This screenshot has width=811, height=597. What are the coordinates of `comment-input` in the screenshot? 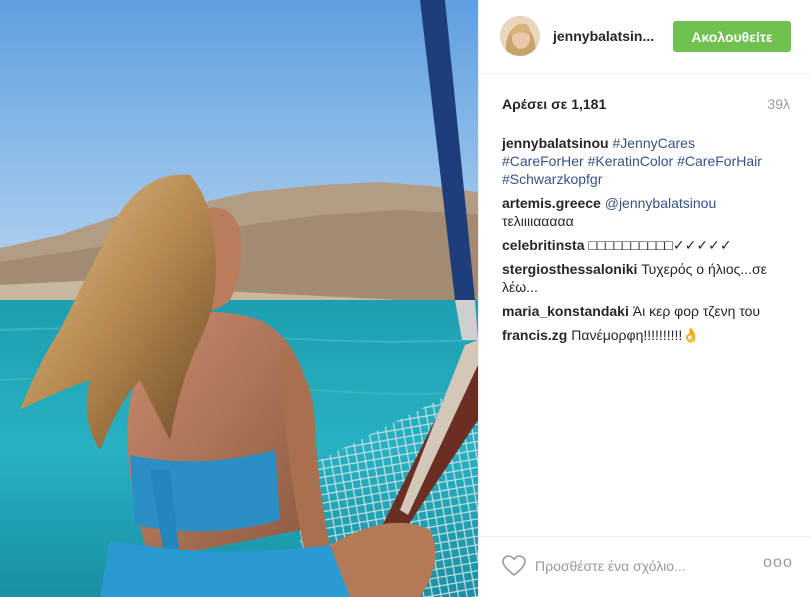 It's located at (645, 566).